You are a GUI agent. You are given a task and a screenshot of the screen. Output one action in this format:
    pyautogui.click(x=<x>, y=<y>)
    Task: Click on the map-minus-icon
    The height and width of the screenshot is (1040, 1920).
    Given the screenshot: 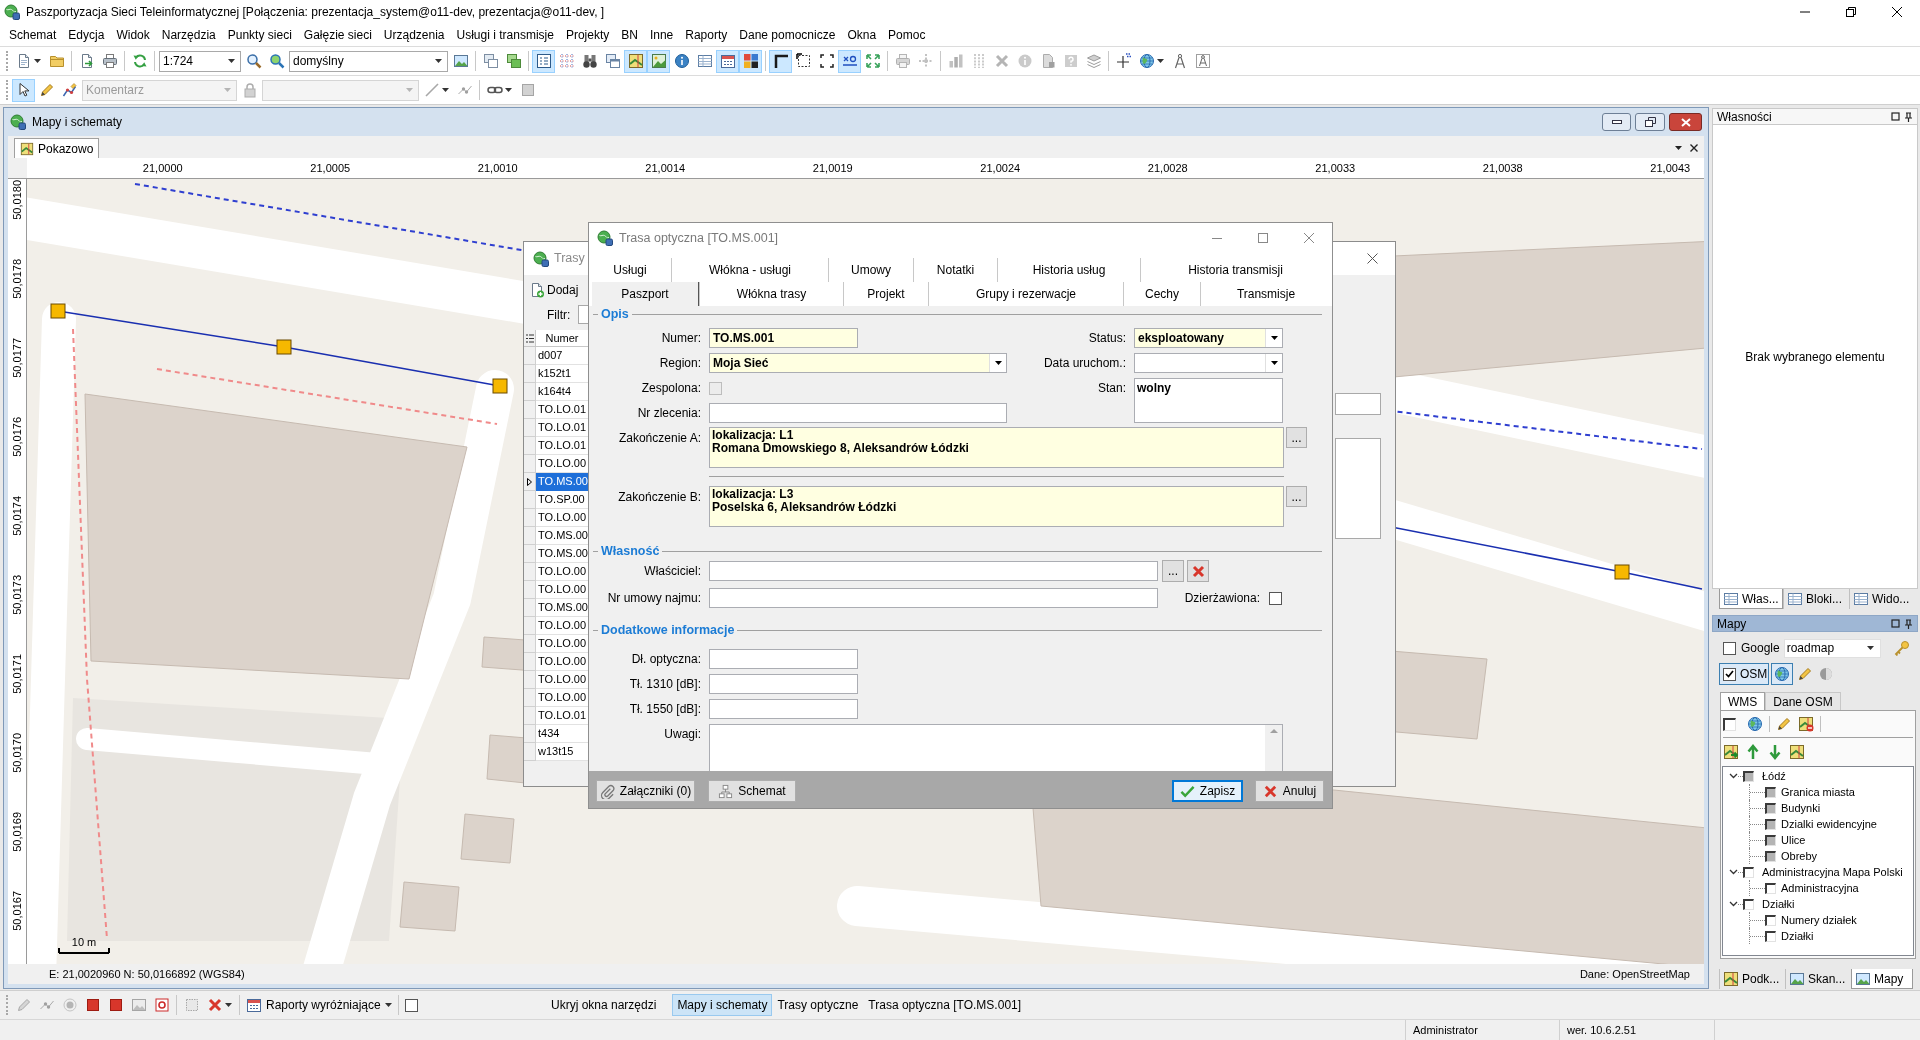 What is the action you would take?
    pyautogui.click(x=1806, y=724)
    